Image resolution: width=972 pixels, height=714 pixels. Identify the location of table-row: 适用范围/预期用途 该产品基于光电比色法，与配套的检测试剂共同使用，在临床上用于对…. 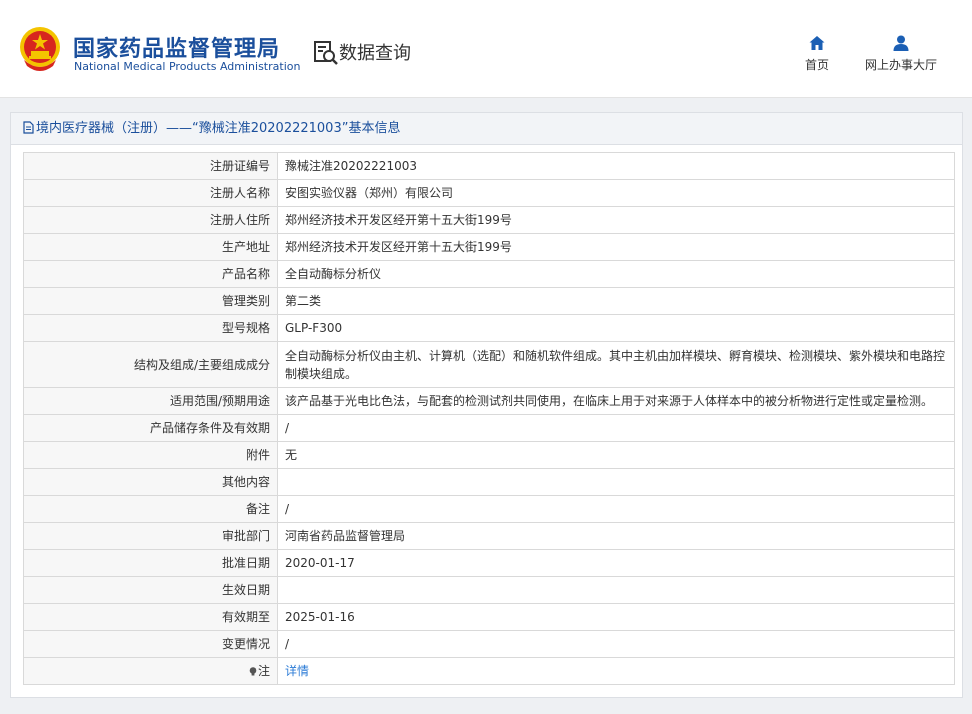
(489, 401).